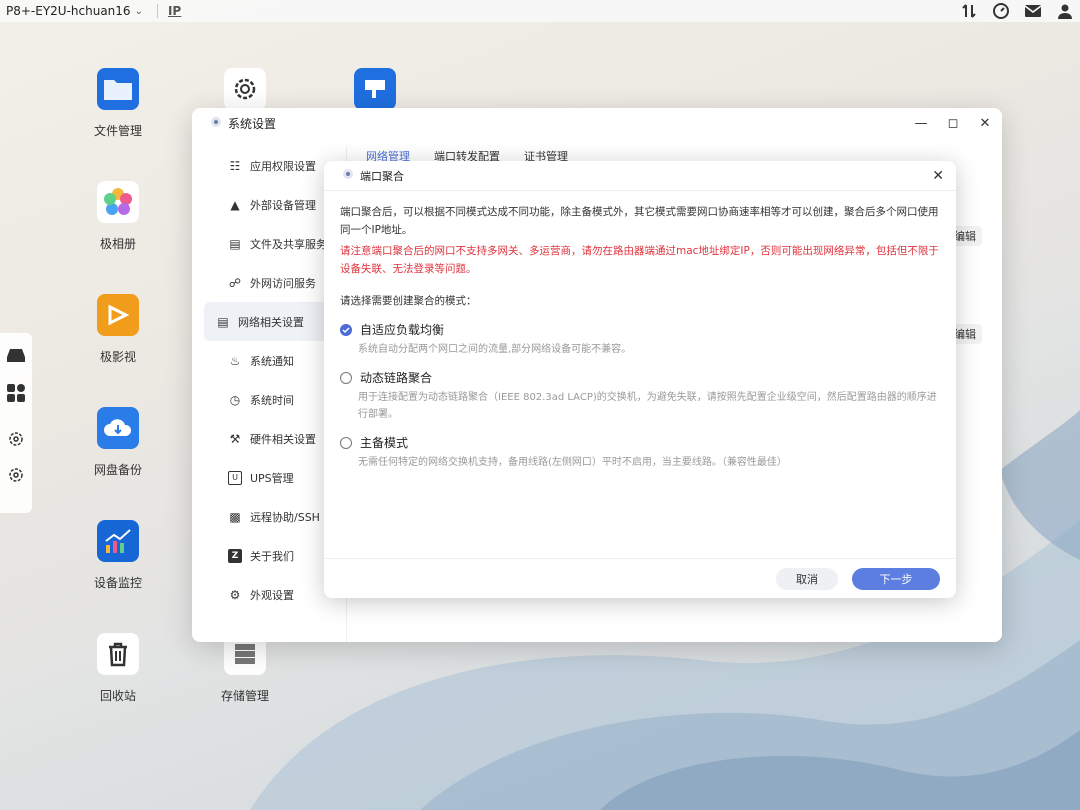 This screenshot has height=810, width=1080. I want to click on drive-icon, so click(16, 357).